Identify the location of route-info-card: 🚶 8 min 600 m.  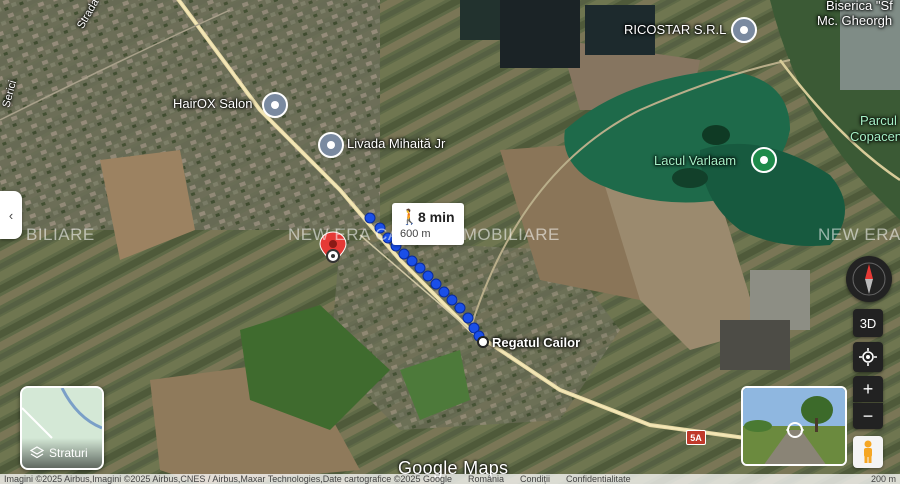
(428, 224).